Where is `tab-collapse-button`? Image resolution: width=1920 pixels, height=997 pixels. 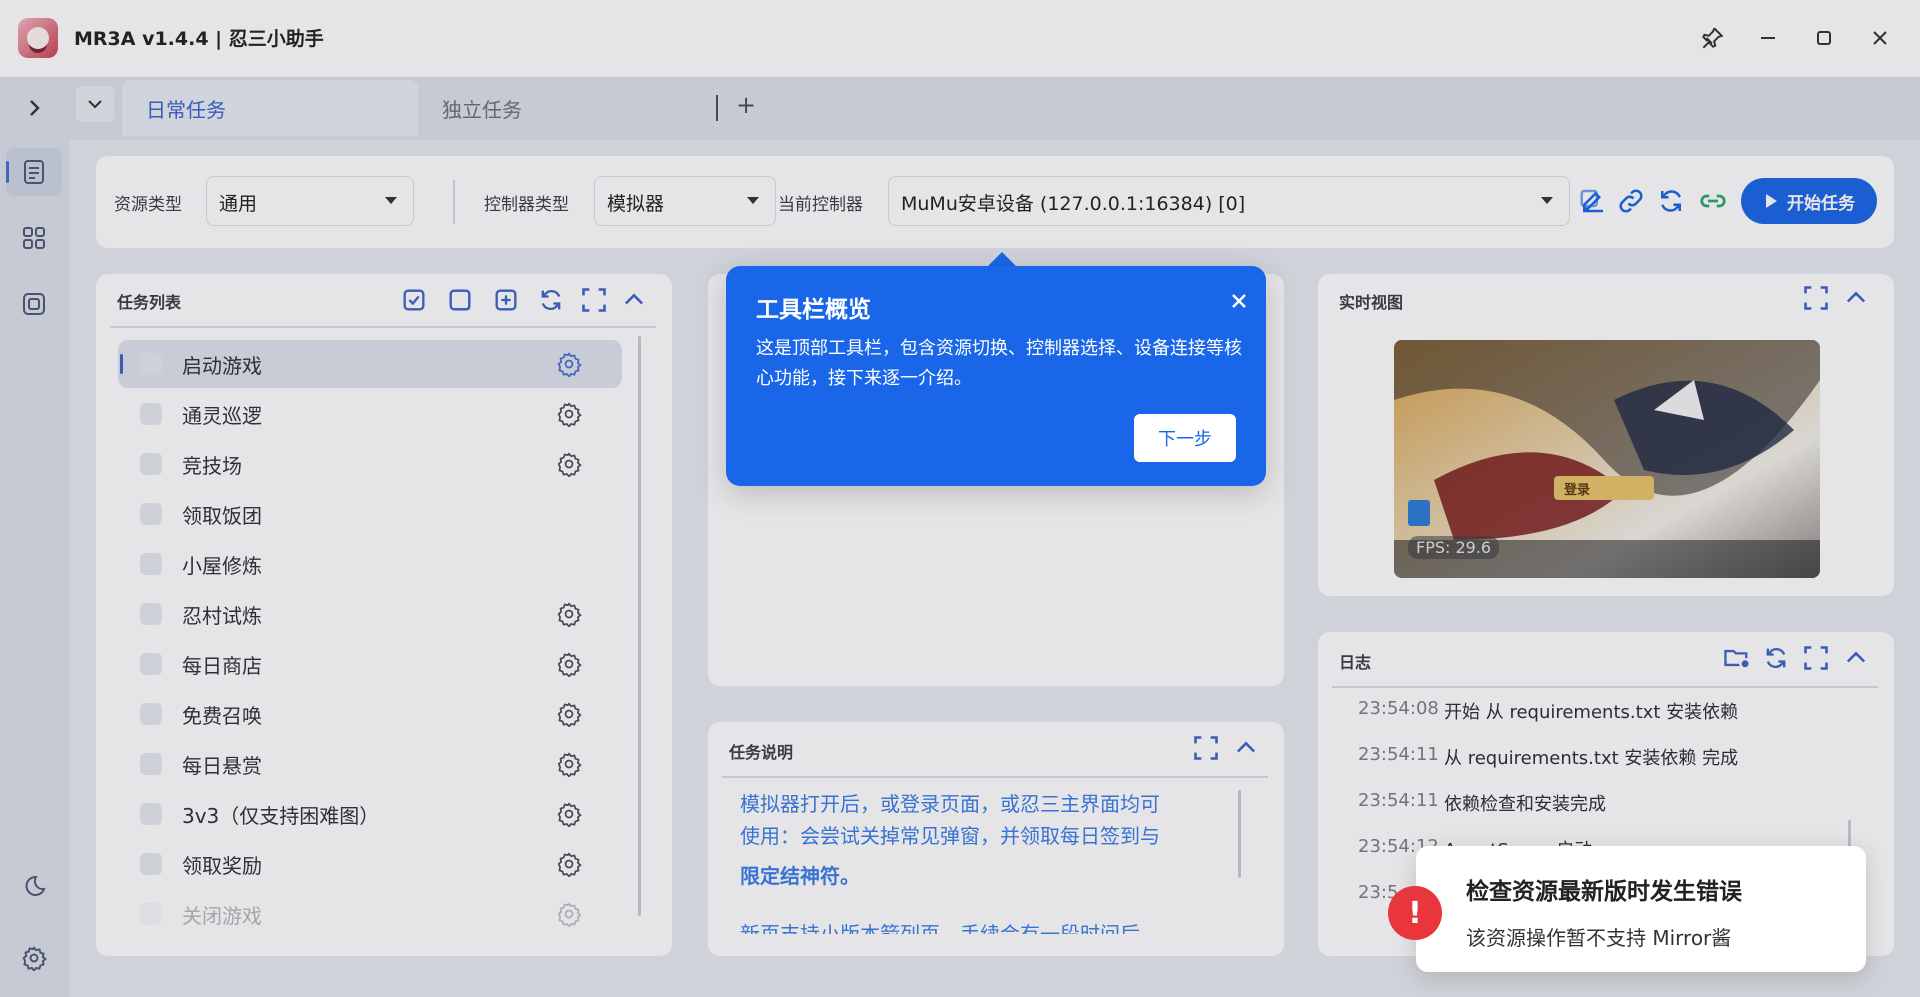
tab-collapse-button is located at coordinates (95, 104).